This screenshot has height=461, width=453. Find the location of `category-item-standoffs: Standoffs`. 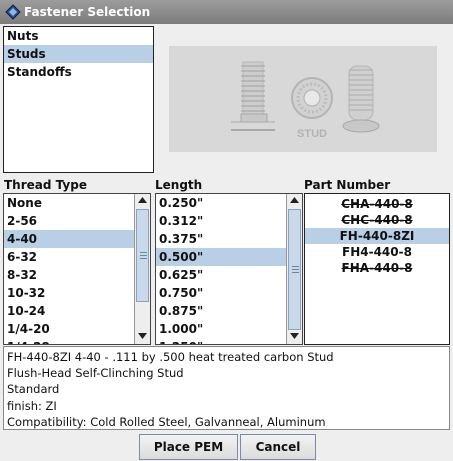

category-item-standoffs: Standoffs is located at coordinates (78, 72).